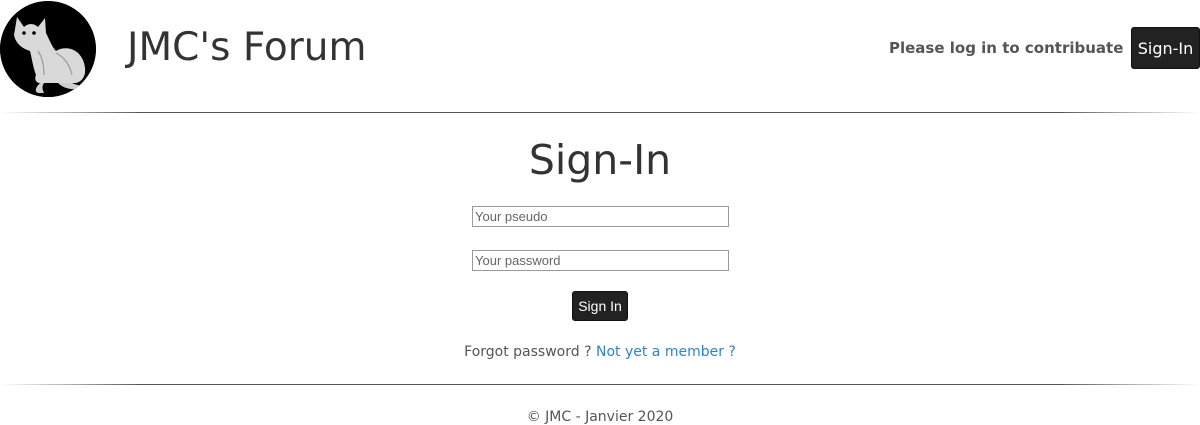 The width and height of the screenshot is (1200, 425). What do you see at coordinates (600, 160) in the screenshot?
I see `page-title: Sign-In` at bounding box center [600, 160].